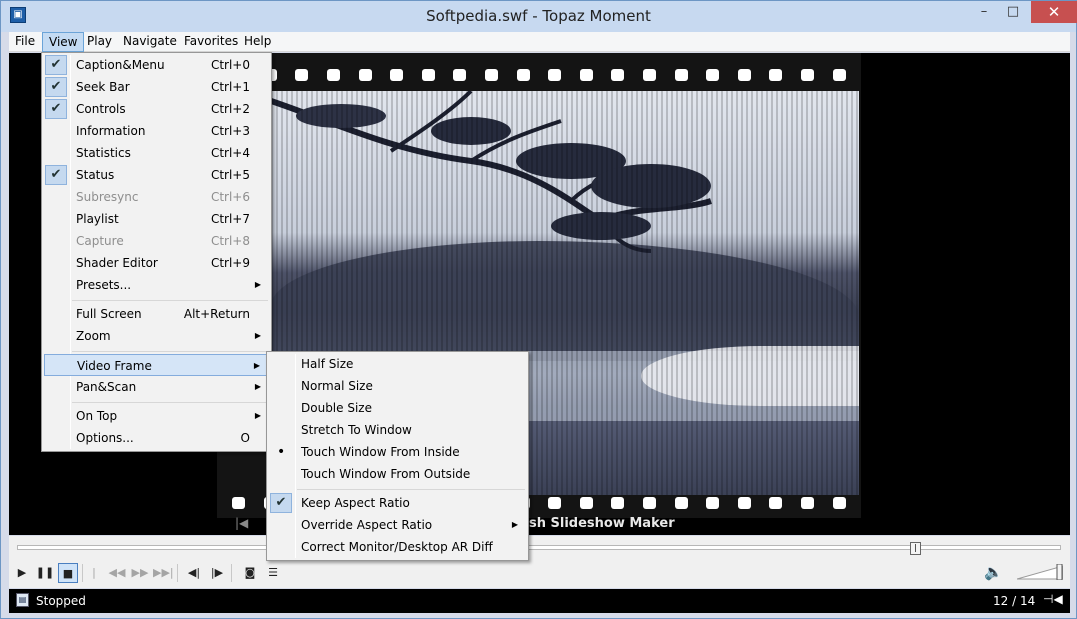  What do you see at coordinates (61, 601) in the screenshot?
I see `status-text: Stopped` at bounding box center [61, 601].